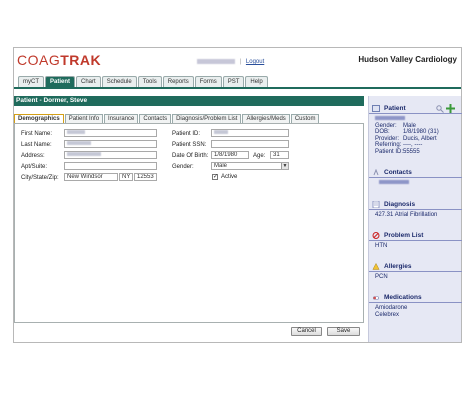 The width and height of the screenshot is (475, 400). Describe the element at coordinates (394, 182) in the screenshot. I see `contact-redacted` at that location.